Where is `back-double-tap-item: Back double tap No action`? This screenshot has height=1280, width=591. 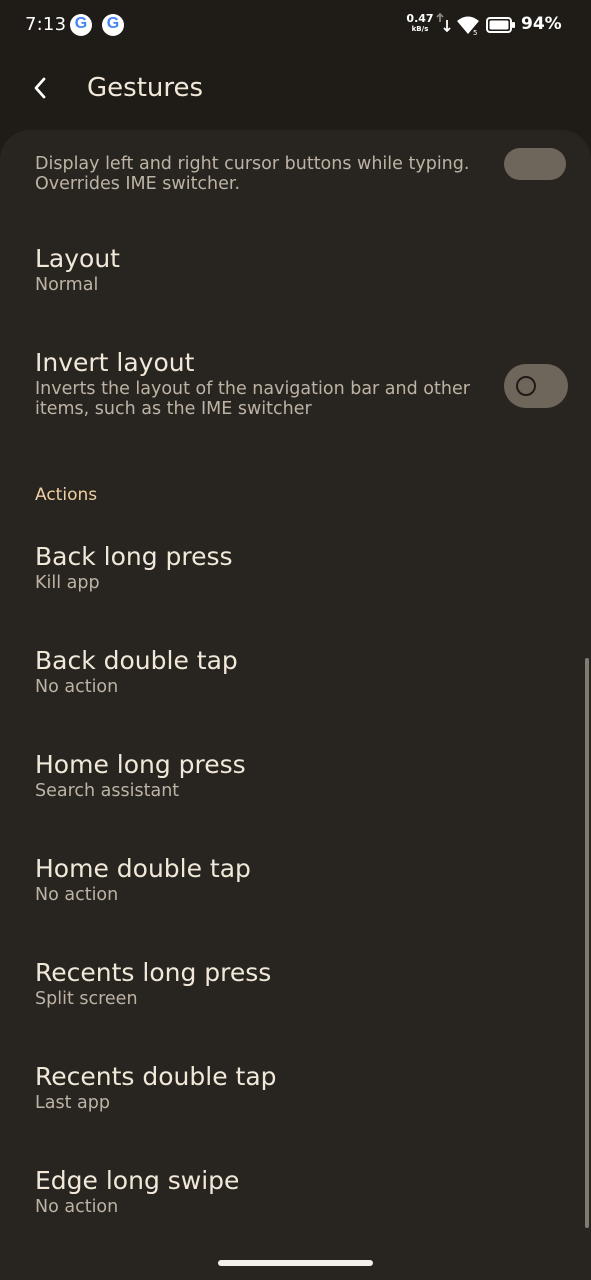
back-double-tap-item: Back double tap No action is located at coordinates (265, 671).